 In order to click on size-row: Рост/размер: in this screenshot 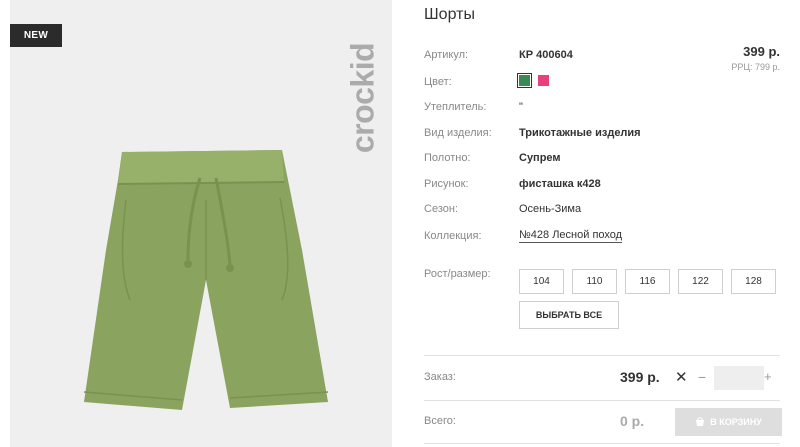, I will do `click(471, 274)`.